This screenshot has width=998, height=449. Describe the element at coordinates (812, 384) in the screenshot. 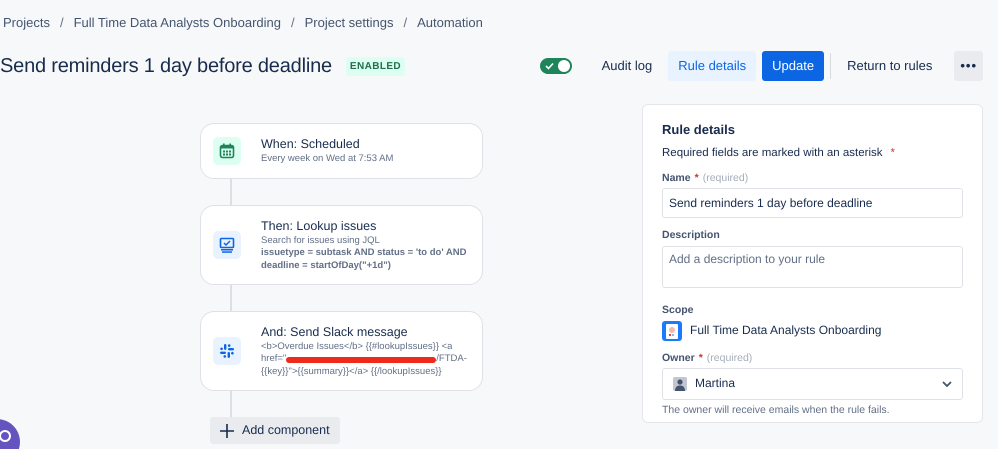

I see `owner-select: Martina` at that location.